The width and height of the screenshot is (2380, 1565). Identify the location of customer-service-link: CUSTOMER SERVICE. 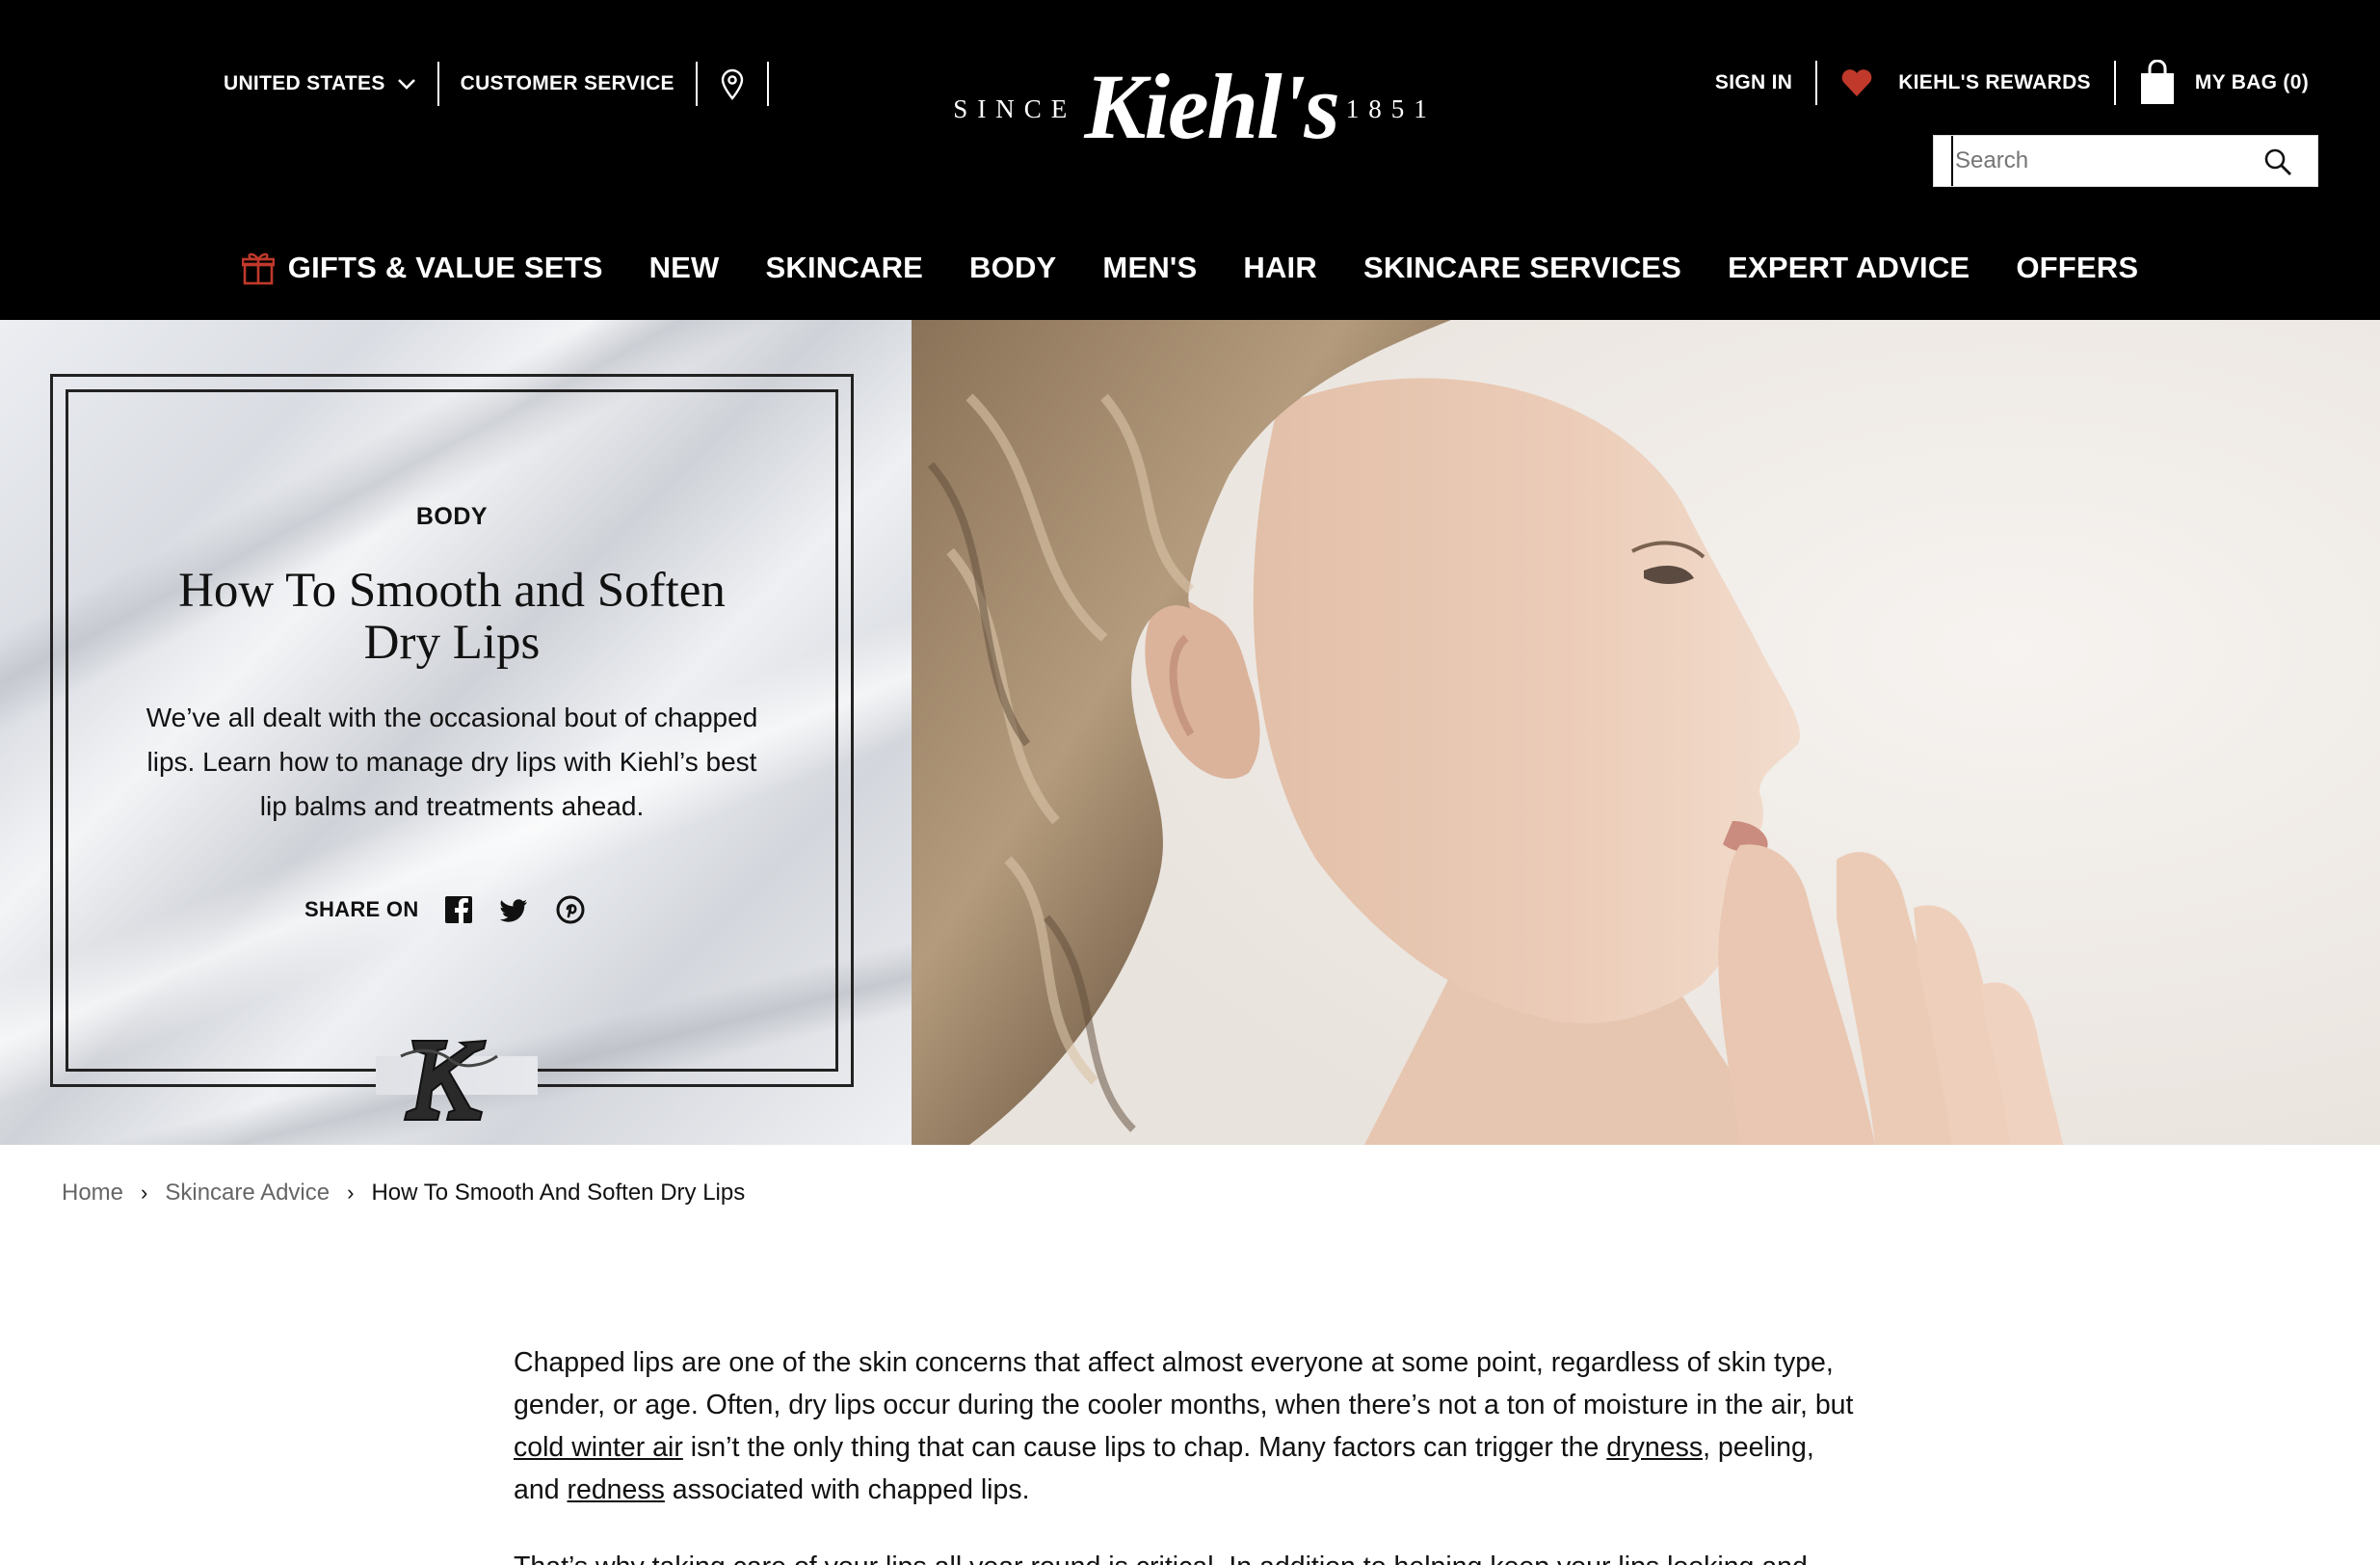
(568, 84).